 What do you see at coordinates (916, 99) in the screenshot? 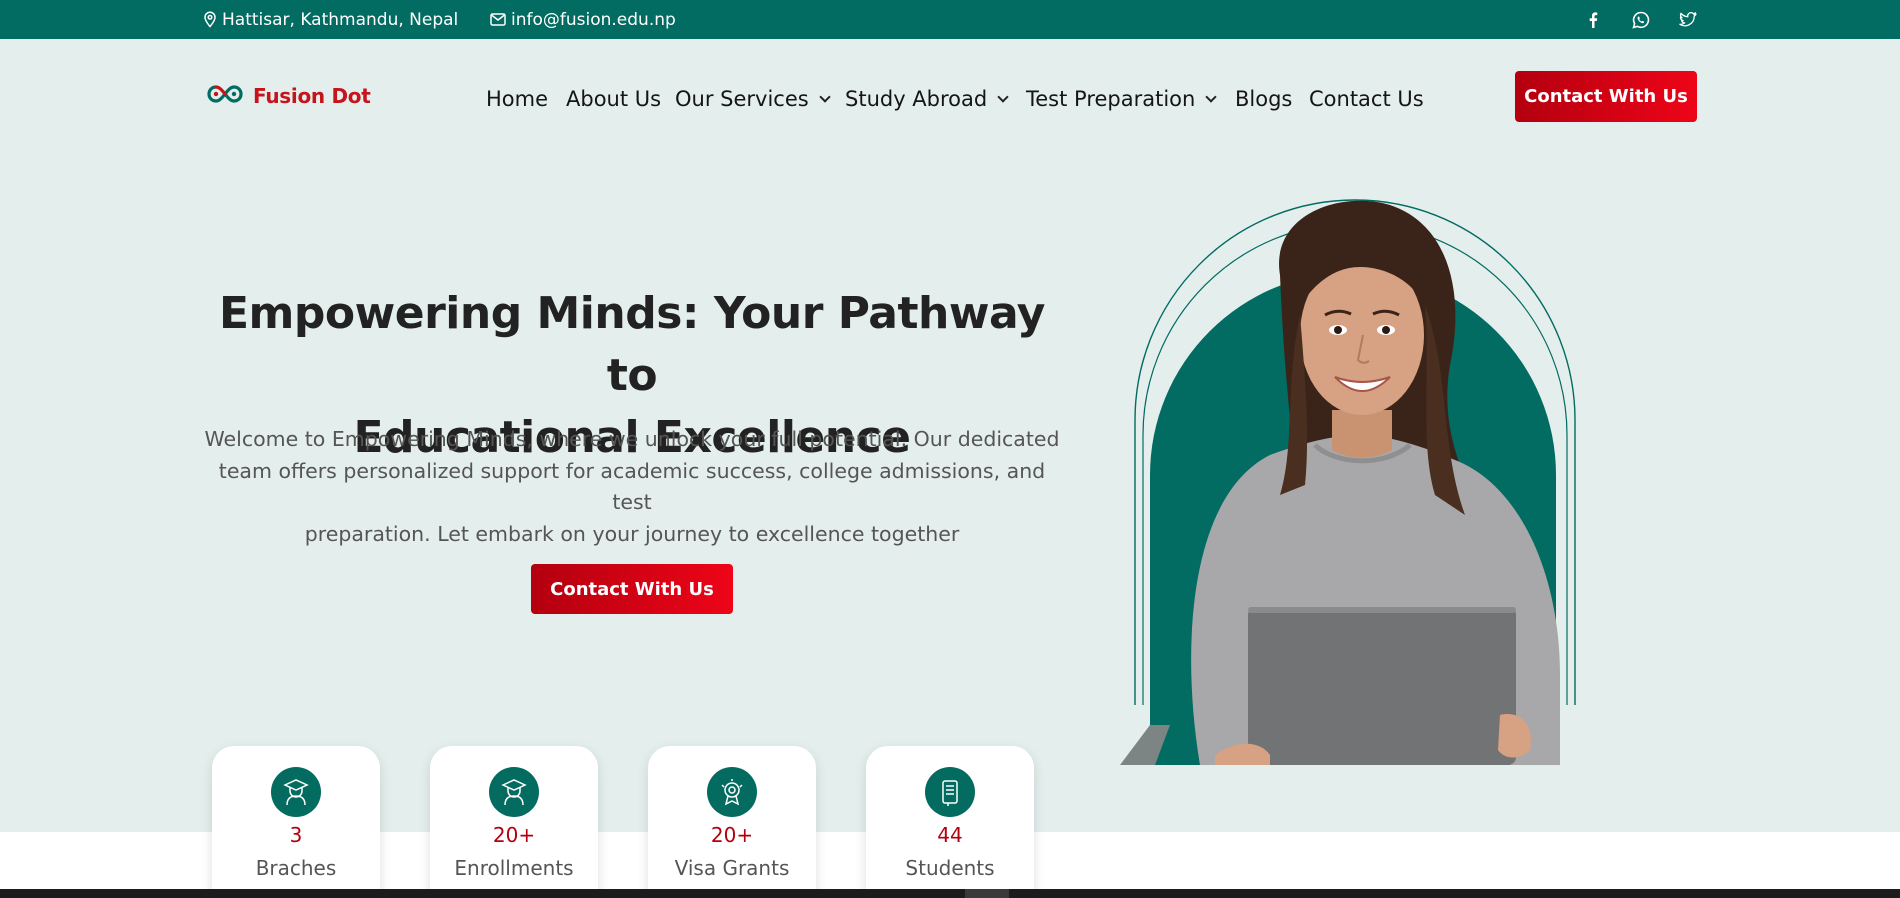
I see `nav-label: Study Abroad` at bounding box center [916, 99].